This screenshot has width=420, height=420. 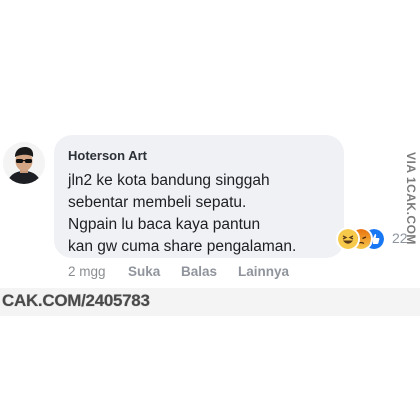 What do you see at coordinates (169, 180) in the screenshot?
I see `comment-text-line: jln2 ke kota bandung singgah` at bounding box center [169, 180].